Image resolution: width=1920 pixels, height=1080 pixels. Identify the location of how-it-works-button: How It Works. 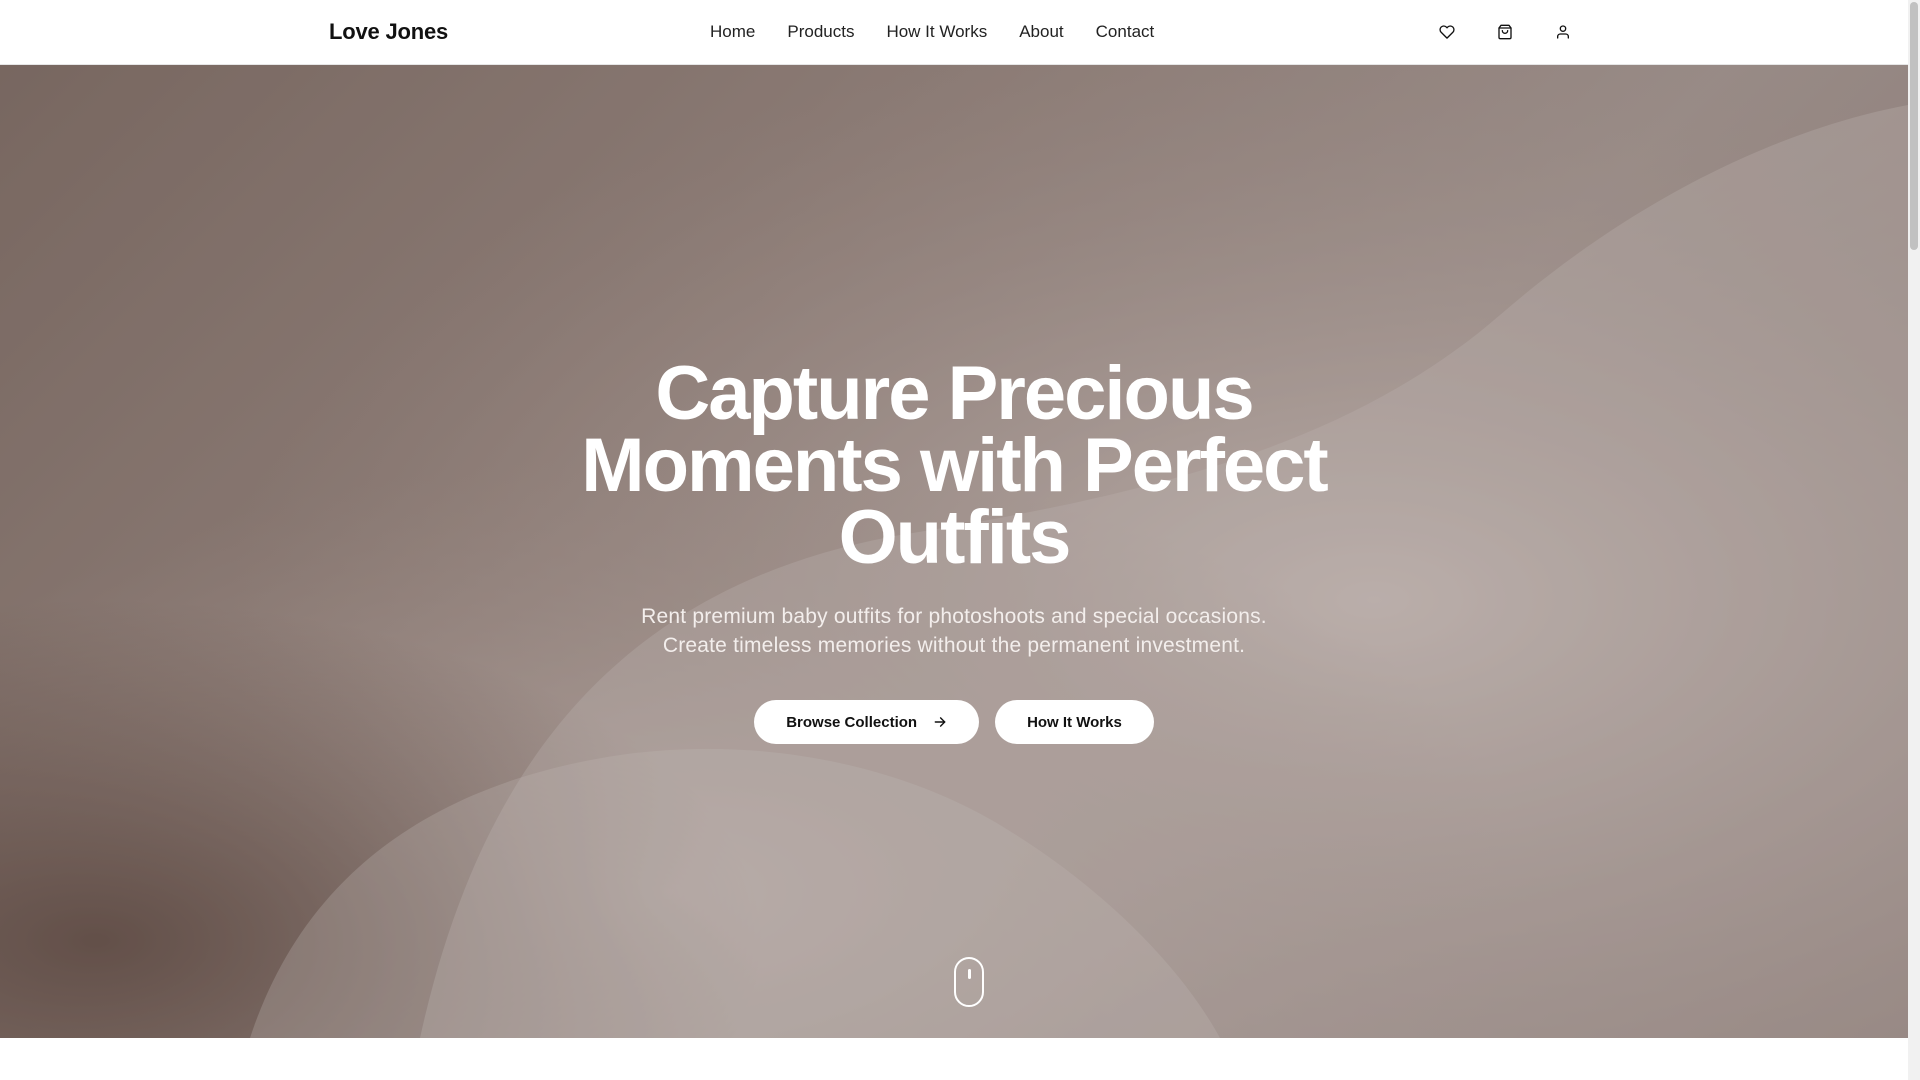
(1074, 722).